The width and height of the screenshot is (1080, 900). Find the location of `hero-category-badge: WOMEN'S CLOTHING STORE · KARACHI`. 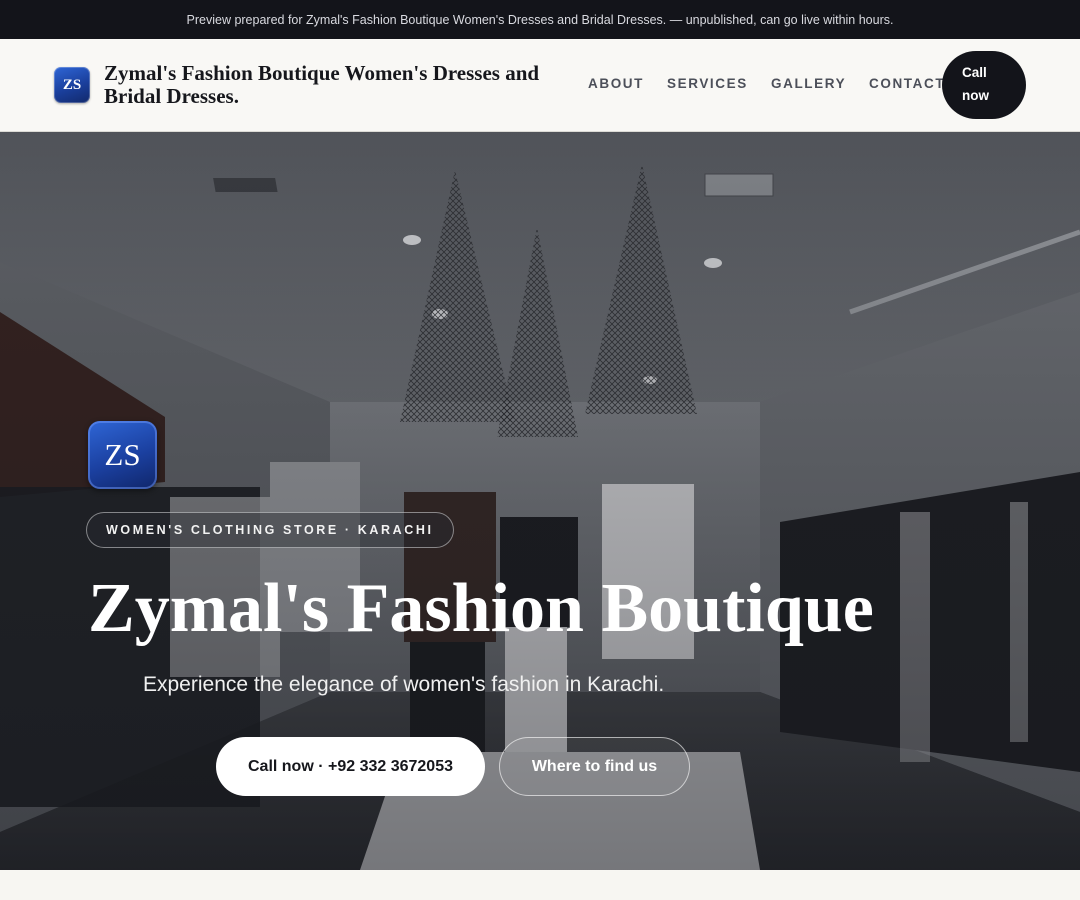

hero-category-badge: WOMEN'S CLOTHING STORE · KARACHI is located at coordinates (270, 530).